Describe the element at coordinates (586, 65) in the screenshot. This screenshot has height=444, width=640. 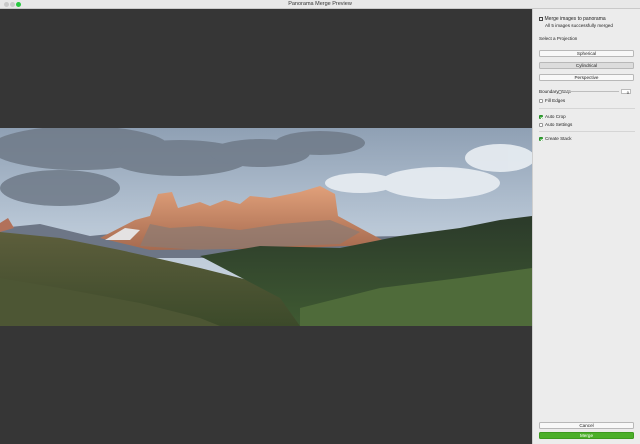
I see `cylindrical-button: Cylindrical` at that location.